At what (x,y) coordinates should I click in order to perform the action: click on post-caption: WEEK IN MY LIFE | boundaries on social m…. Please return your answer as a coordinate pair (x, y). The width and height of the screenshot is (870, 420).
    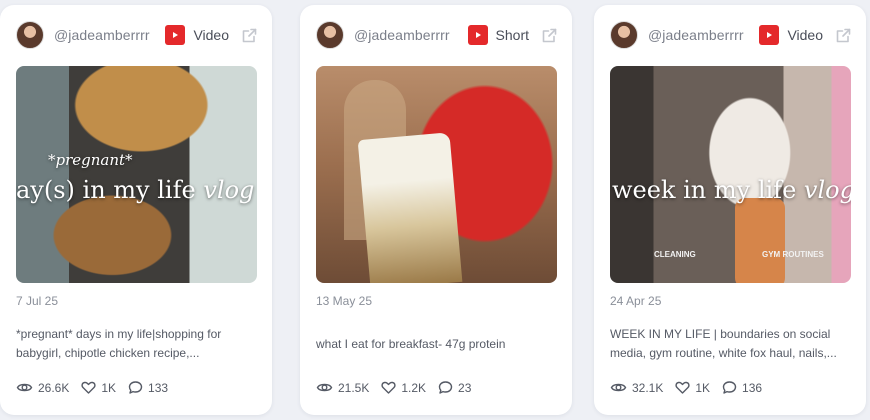
    Looking at the image, I should click on (723, 343).